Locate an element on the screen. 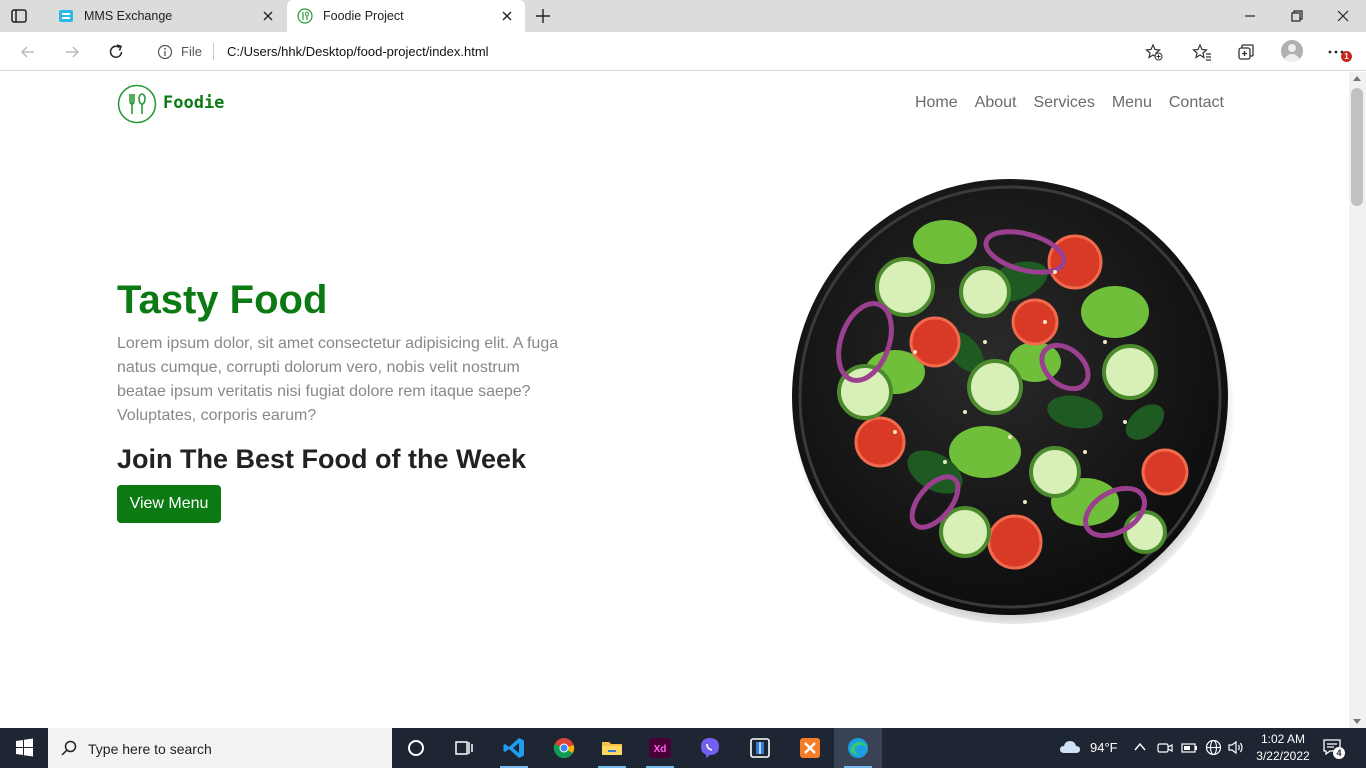  system-clock: 1:02 AM 3/22/2022 is located at coordinates (1283, 748).